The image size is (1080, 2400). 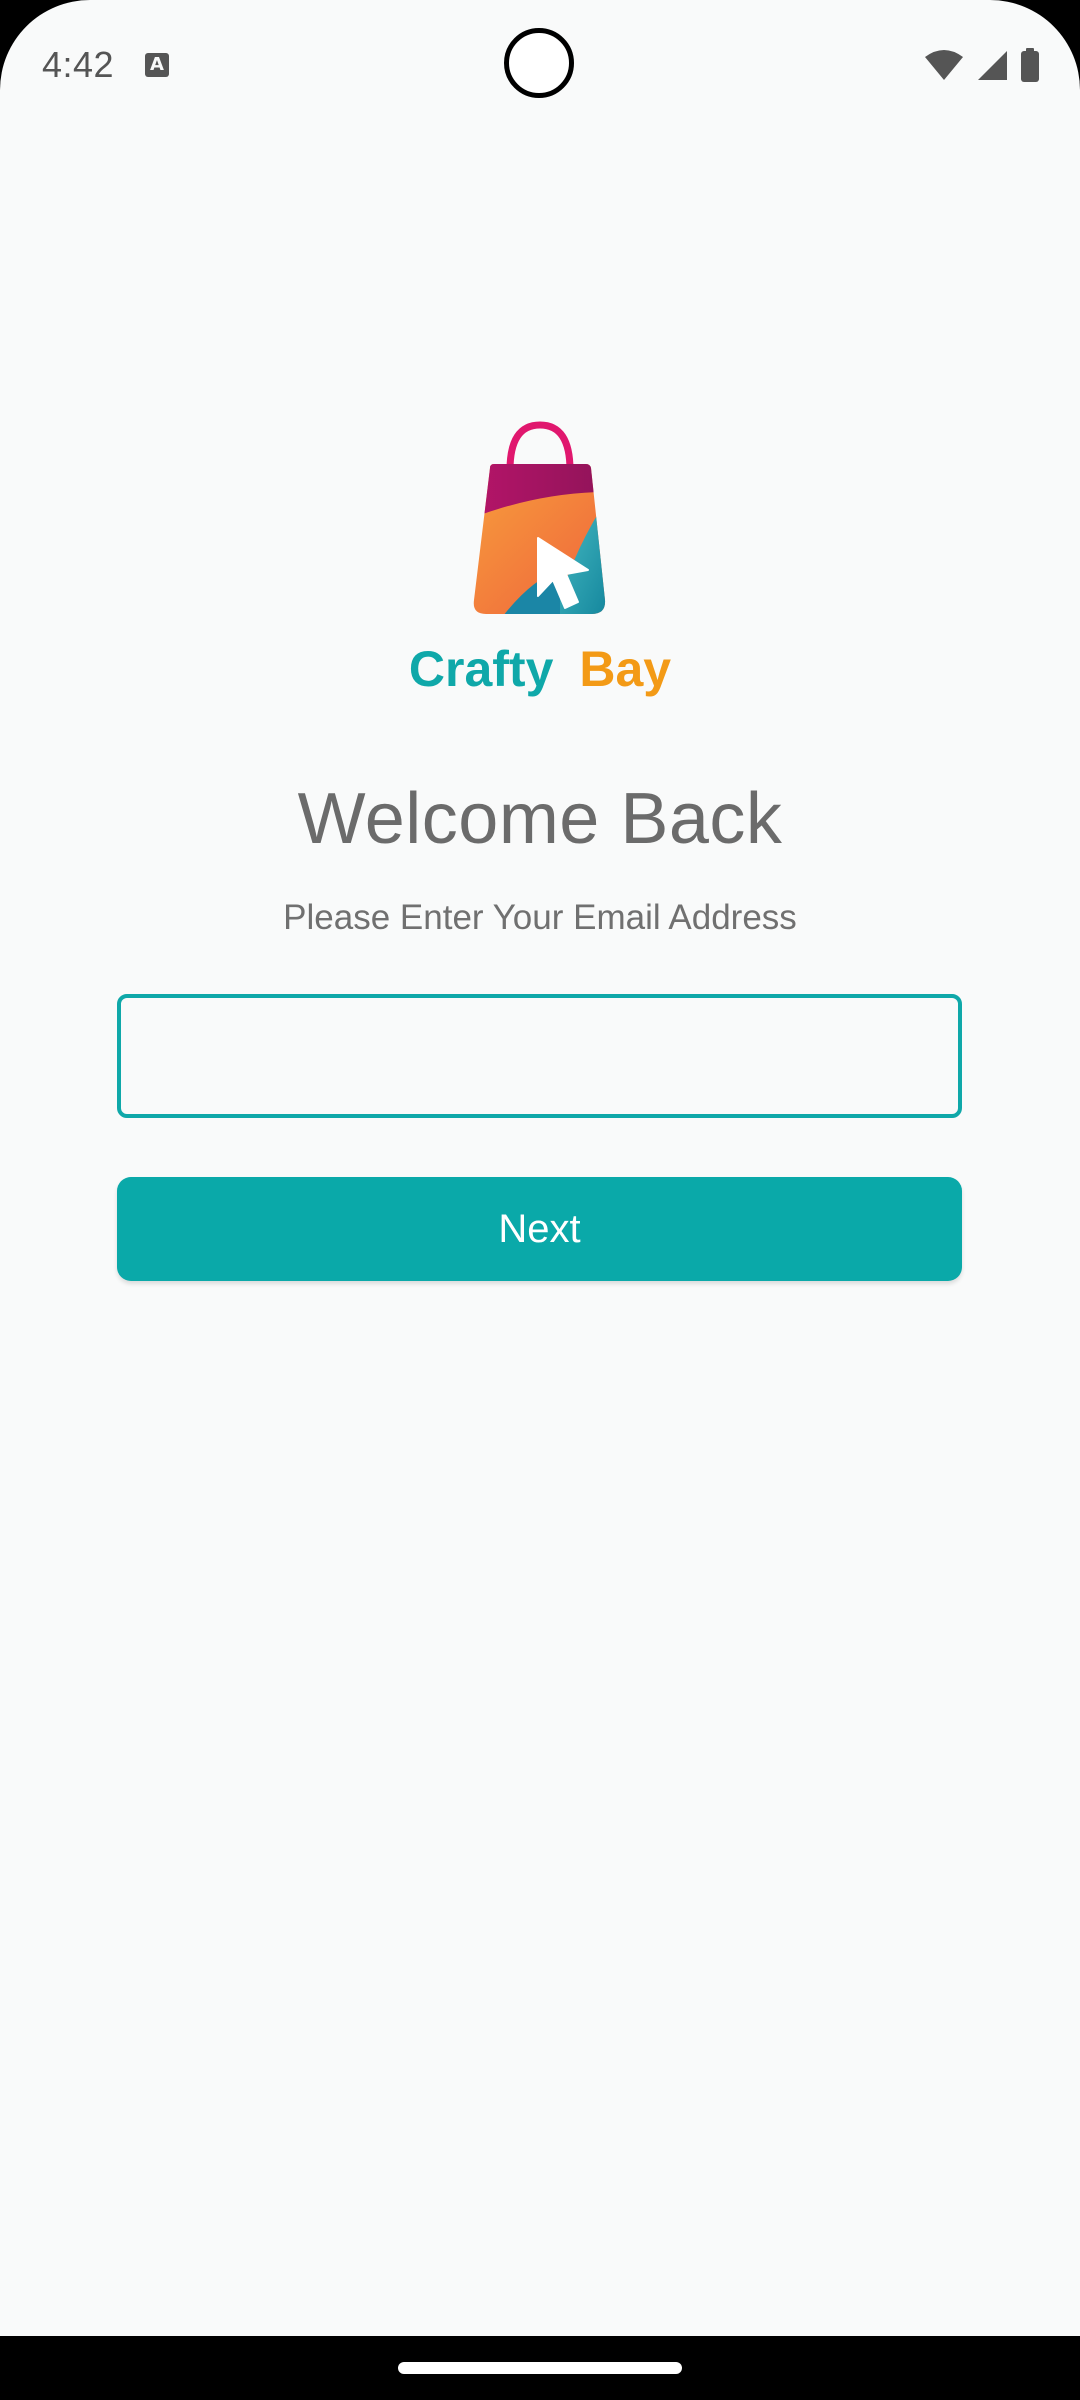 What do you see at coordinates (157, 65) in the screenshot?
I see `text-notification-icon: A` at bounding box center [157, 65].